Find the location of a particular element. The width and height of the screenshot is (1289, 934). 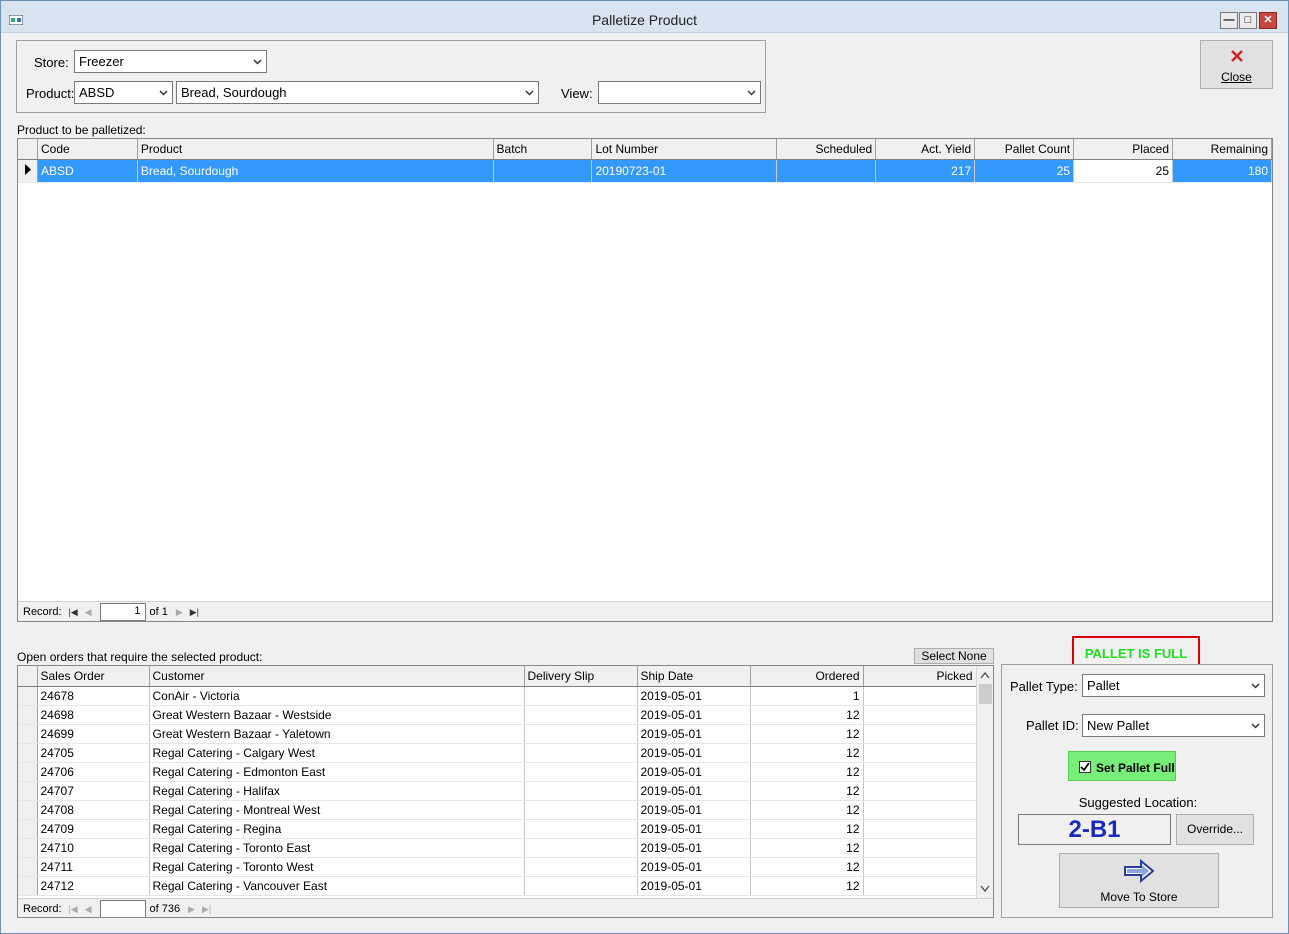

col-lot-number: Lot Number is located at coordinates (684, 149).